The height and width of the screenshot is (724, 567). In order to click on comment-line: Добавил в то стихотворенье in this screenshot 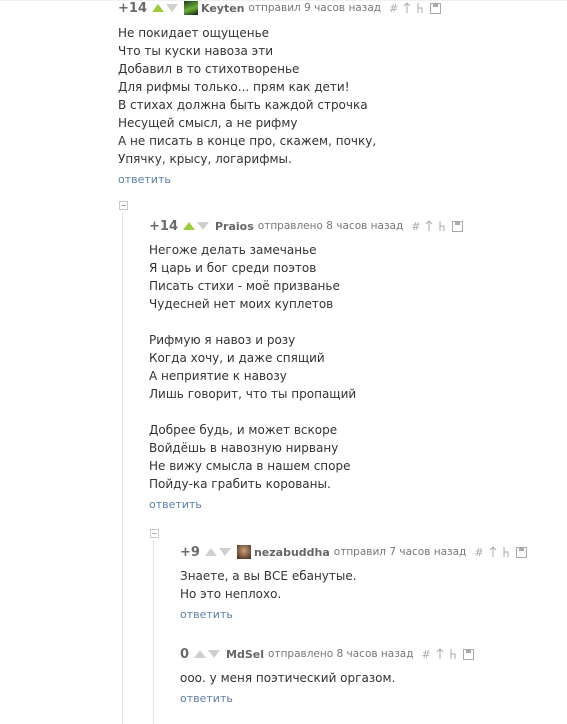, I will do `click(209, 69)`.